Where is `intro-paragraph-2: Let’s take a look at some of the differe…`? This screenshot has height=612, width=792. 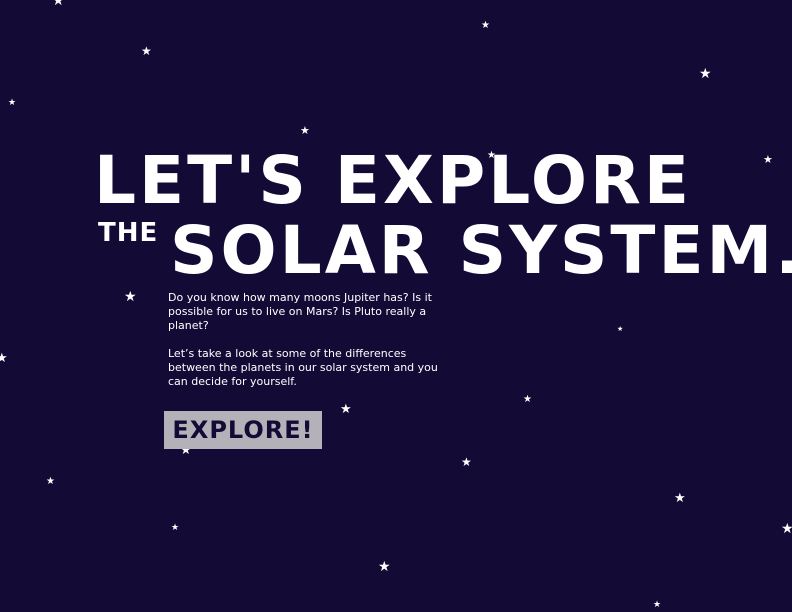
intro-paragraph-2: Let’s take a look at some of the differe… is located at coordinates (303, 367).